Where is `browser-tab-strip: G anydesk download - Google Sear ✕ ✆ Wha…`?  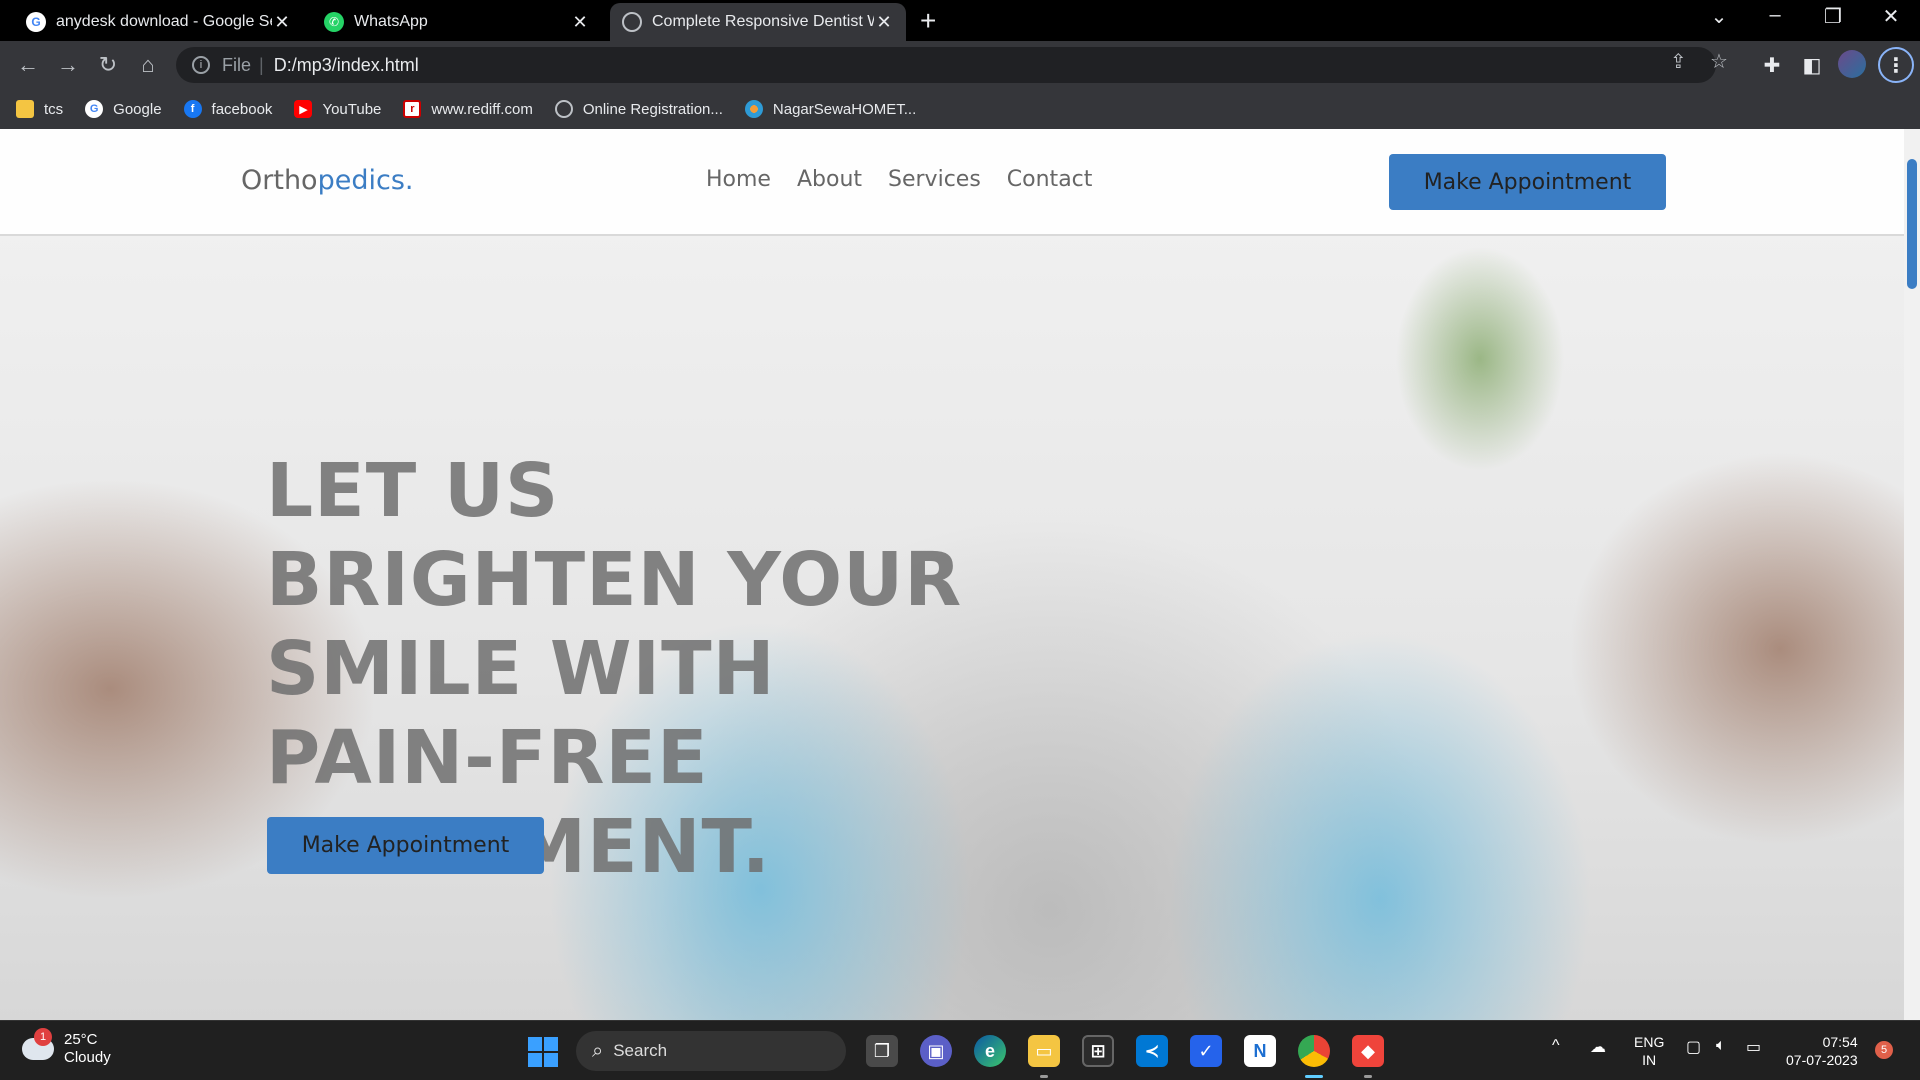 browser-tab-strip: G anydesk download - Google Sear ✕ ✆ Wha… is located at coordinates (960, 20).